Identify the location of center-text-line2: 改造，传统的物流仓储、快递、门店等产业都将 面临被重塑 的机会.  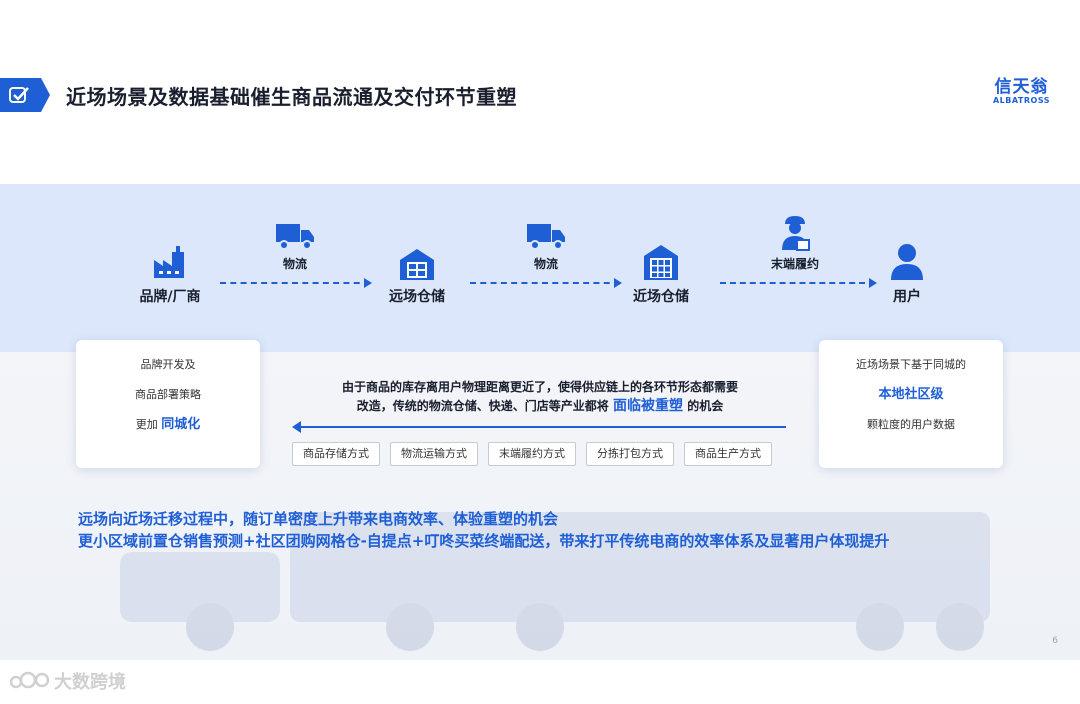
(540, 406).